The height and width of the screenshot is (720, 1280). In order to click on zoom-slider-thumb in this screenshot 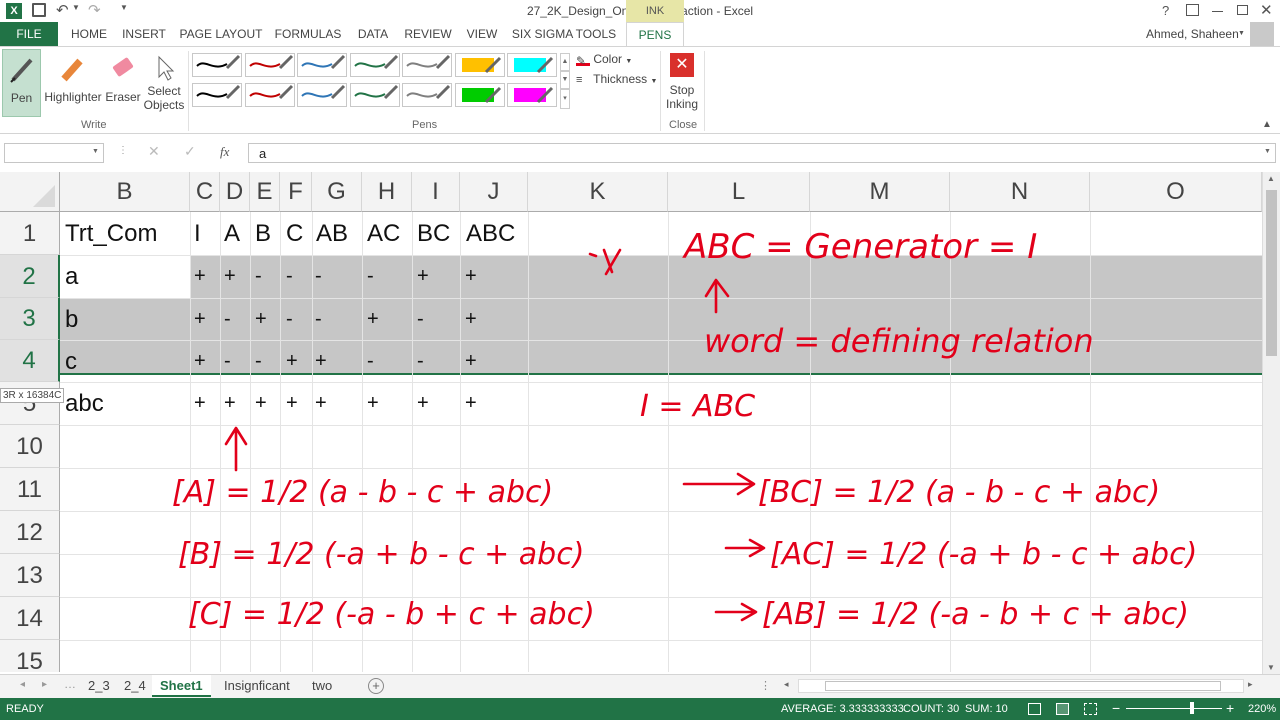, I will do `click(1192, 708)`.